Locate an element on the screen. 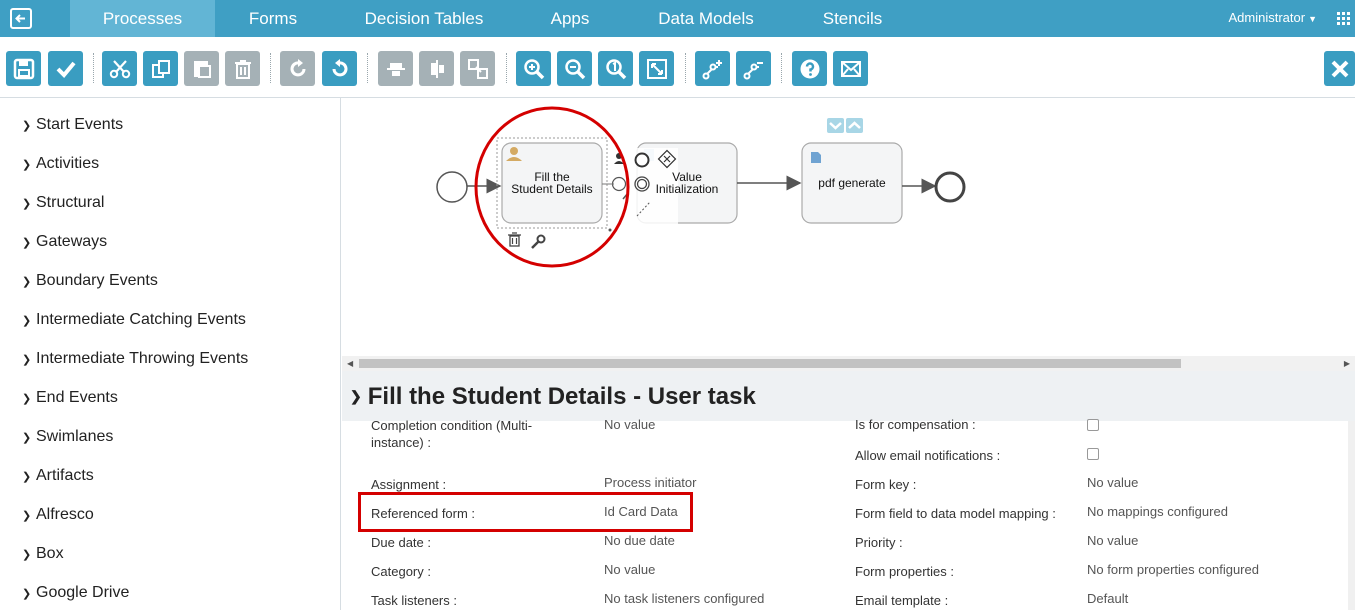 The width and height of the screenshot is (1355, 610). align-horizontal-button is located at coordinates (395, 68).